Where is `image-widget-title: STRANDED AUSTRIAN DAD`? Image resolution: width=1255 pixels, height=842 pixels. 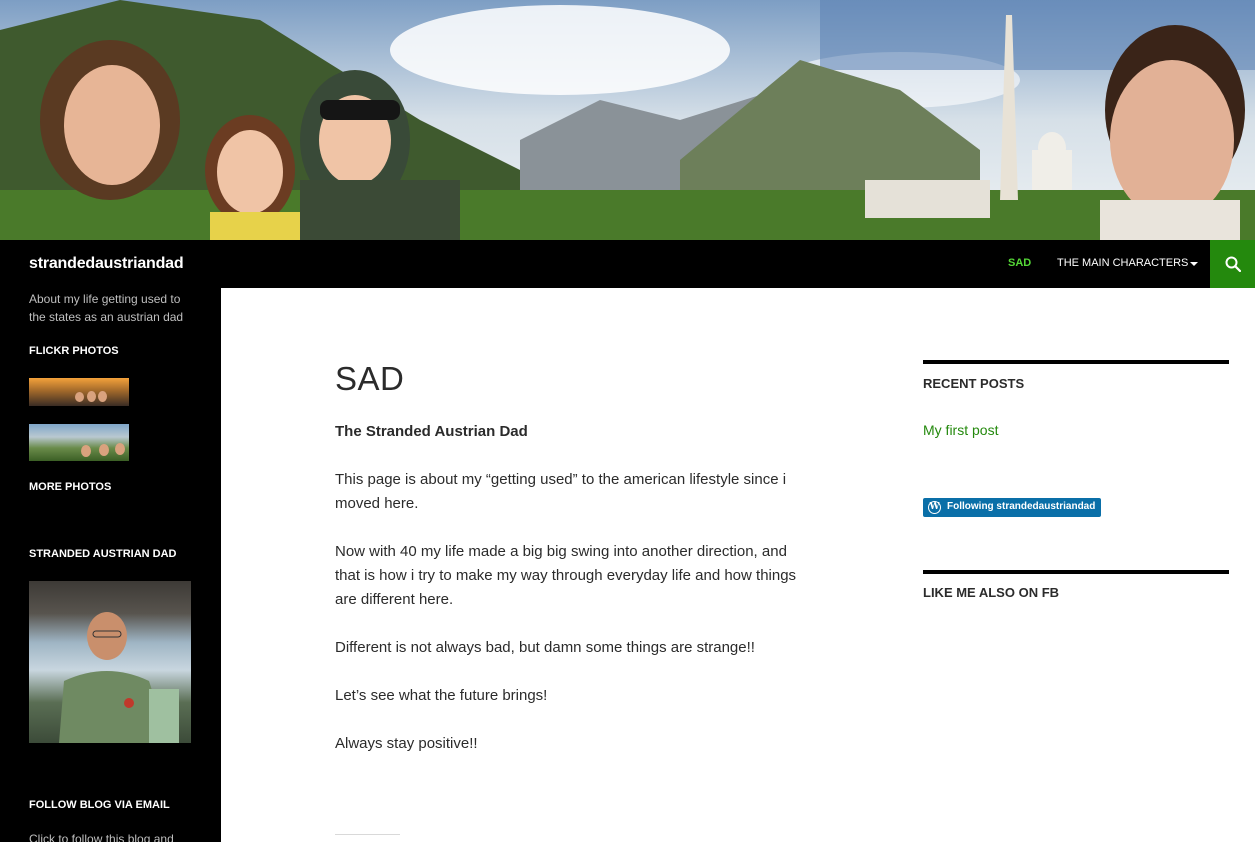
image-widget-title: STRANDED AUSTRIAN DAD is located at coordinates (103, 554).